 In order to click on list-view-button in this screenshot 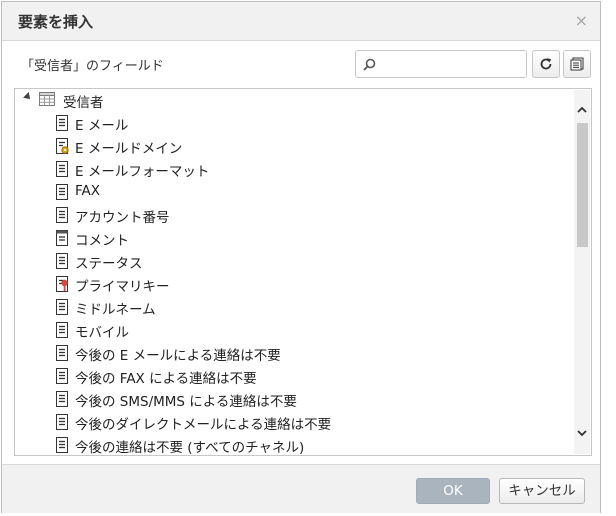, I will do `click(577, 64)`.